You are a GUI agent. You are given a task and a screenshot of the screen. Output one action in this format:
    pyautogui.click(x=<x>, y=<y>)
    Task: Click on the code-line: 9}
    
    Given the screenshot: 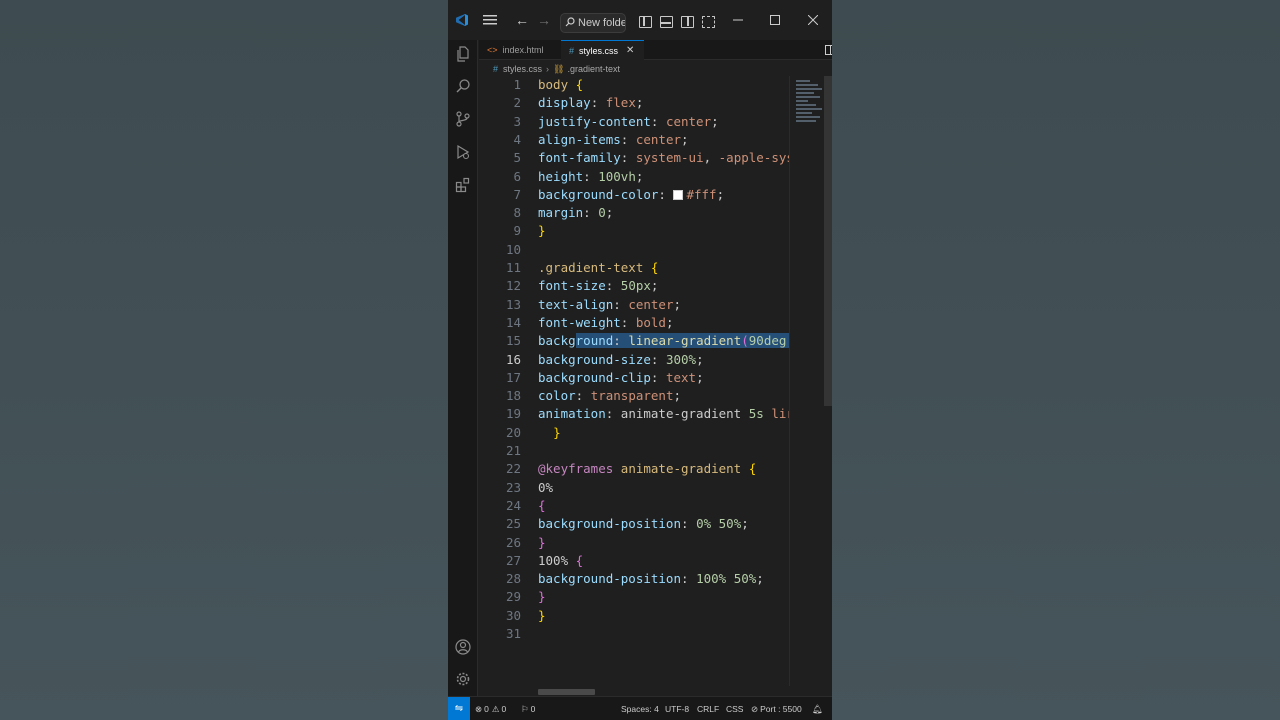 What is the action you would take?
    pyautogui.click(x=634, y=231)
    